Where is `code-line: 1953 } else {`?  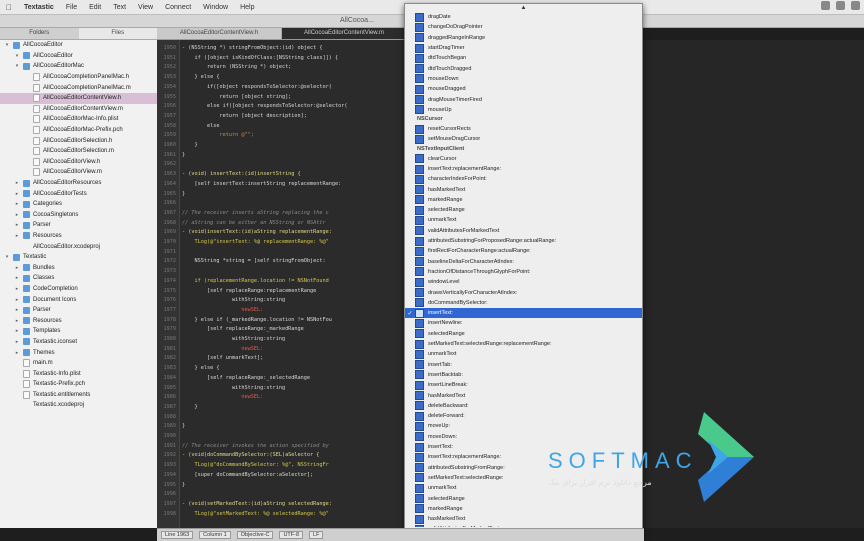 code-line: 1953 } else { is located at coordinates (282, 77).